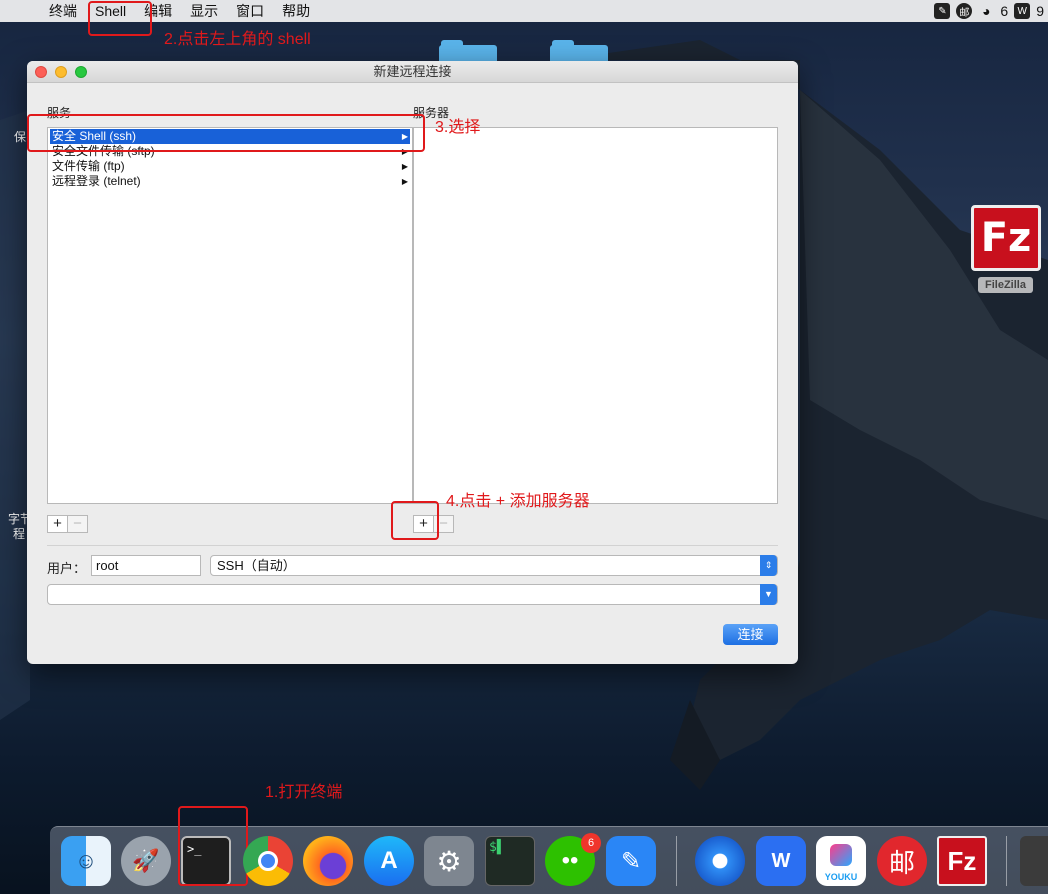 The height and width of the screenshot is (894, 1048). I want to click on service-item-telnet: 远程登录 (telnet) ▶, so click(230, 181).